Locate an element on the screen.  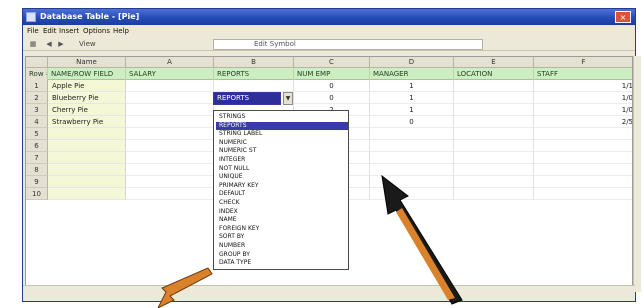
arrow-right-icon is located at coordinates (422, 239).